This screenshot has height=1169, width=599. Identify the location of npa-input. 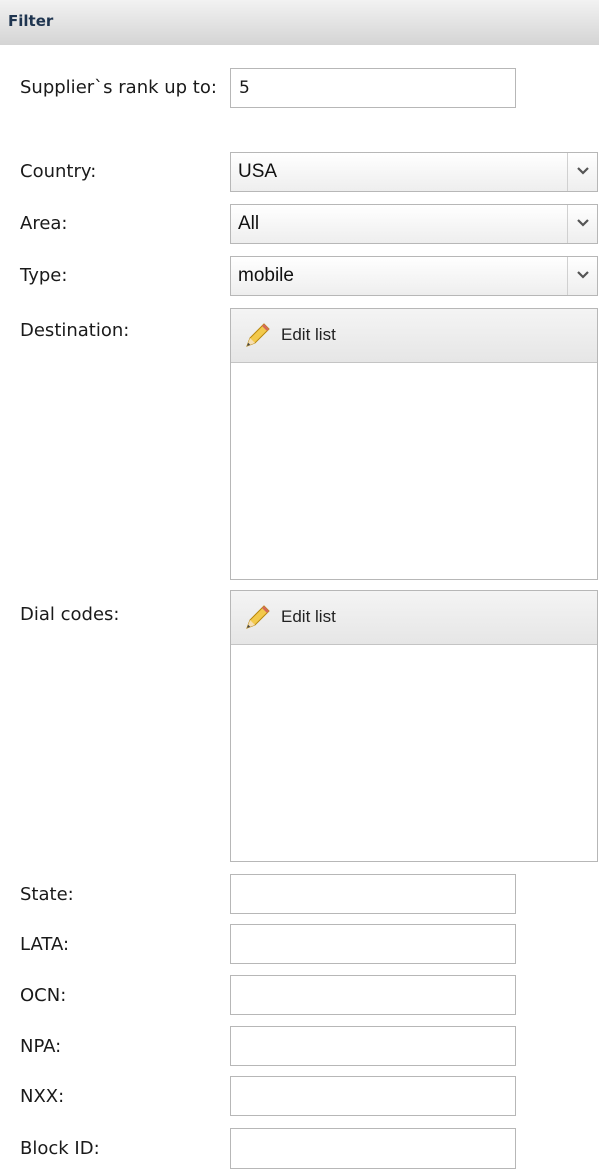
(373, 1046).